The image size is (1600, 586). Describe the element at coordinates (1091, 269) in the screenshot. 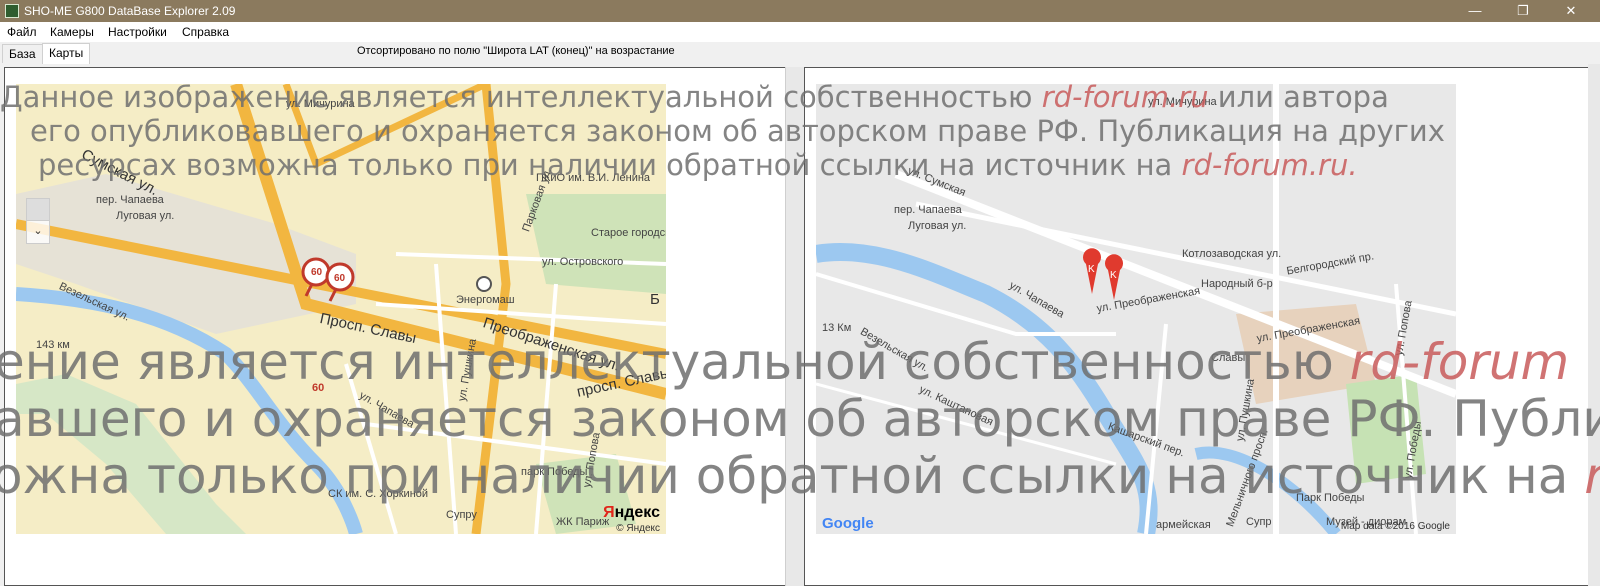

I see `camera-marker-1-label: K` at that location.